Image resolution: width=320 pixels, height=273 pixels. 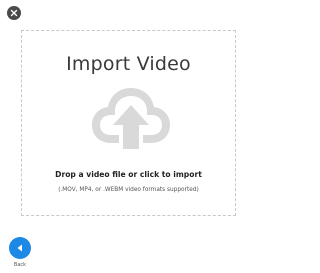 I want to click on drop-instruction: Drop a video file or click to import, so click(x=128, y=174).